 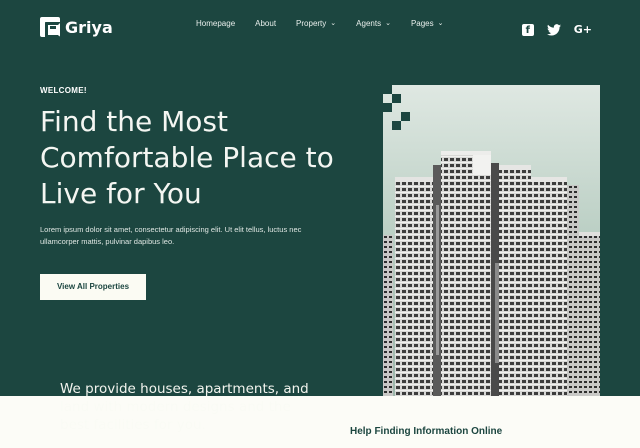 I want to click on nav-label: Pages, so click(x=422, y=23).